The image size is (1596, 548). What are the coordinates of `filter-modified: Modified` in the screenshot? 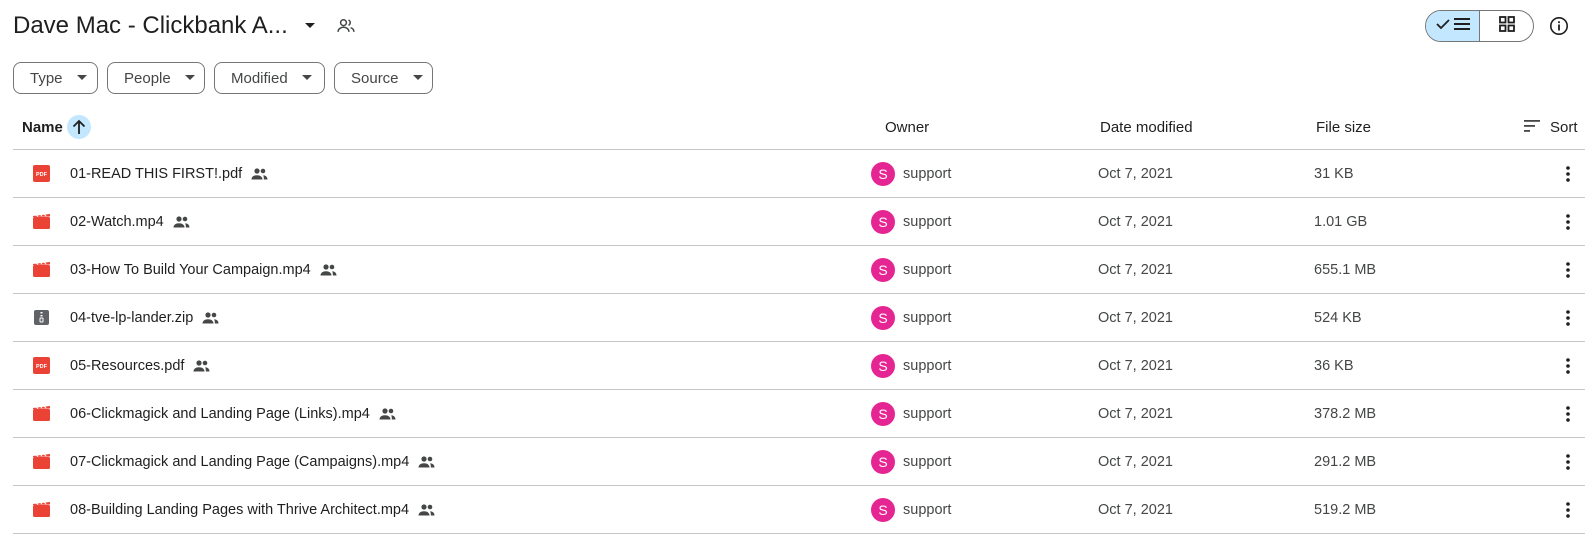 It's located at (269, 78).